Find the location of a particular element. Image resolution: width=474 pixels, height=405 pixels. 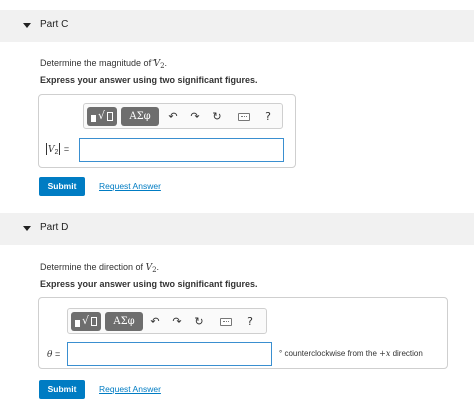

part-d-title: Part D is located at coordinates (54, 227).